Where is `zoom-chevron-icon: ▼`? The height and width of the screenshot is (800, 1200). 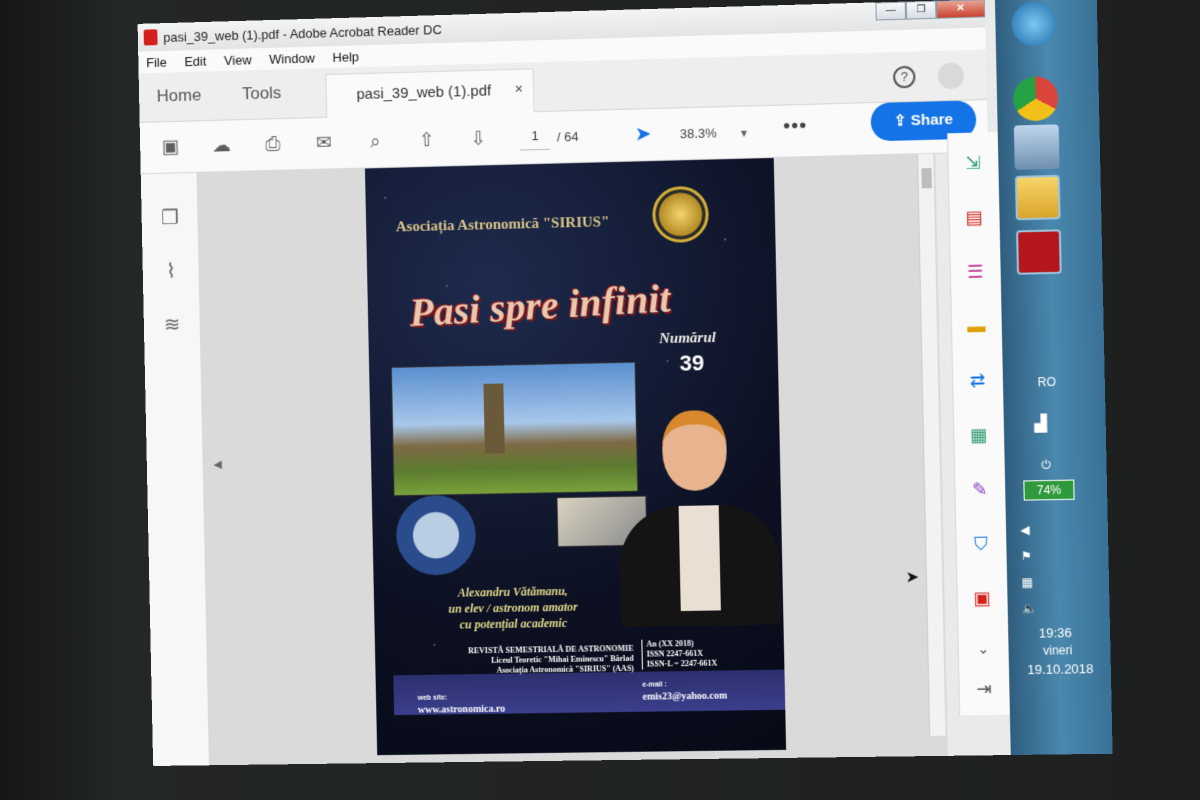
zoom-chevron-icon: ▼ is located at coordinates (744, 134).